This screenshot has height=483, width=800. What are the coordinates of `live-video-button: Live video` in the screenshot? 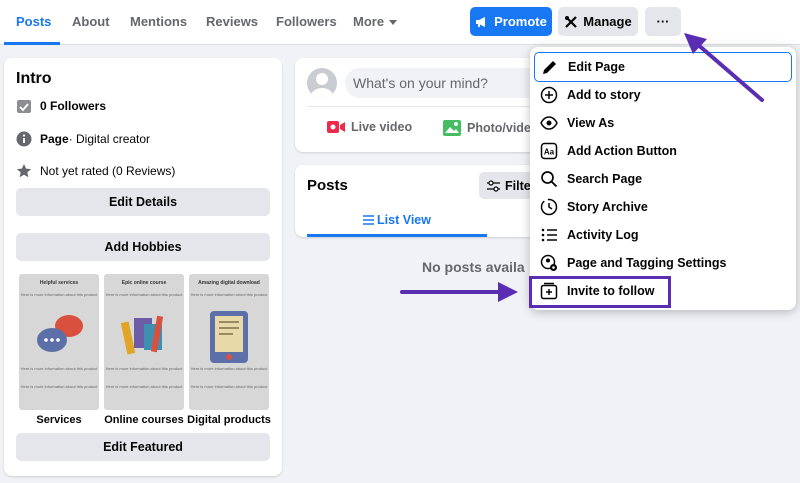 It's located at (369, 127).